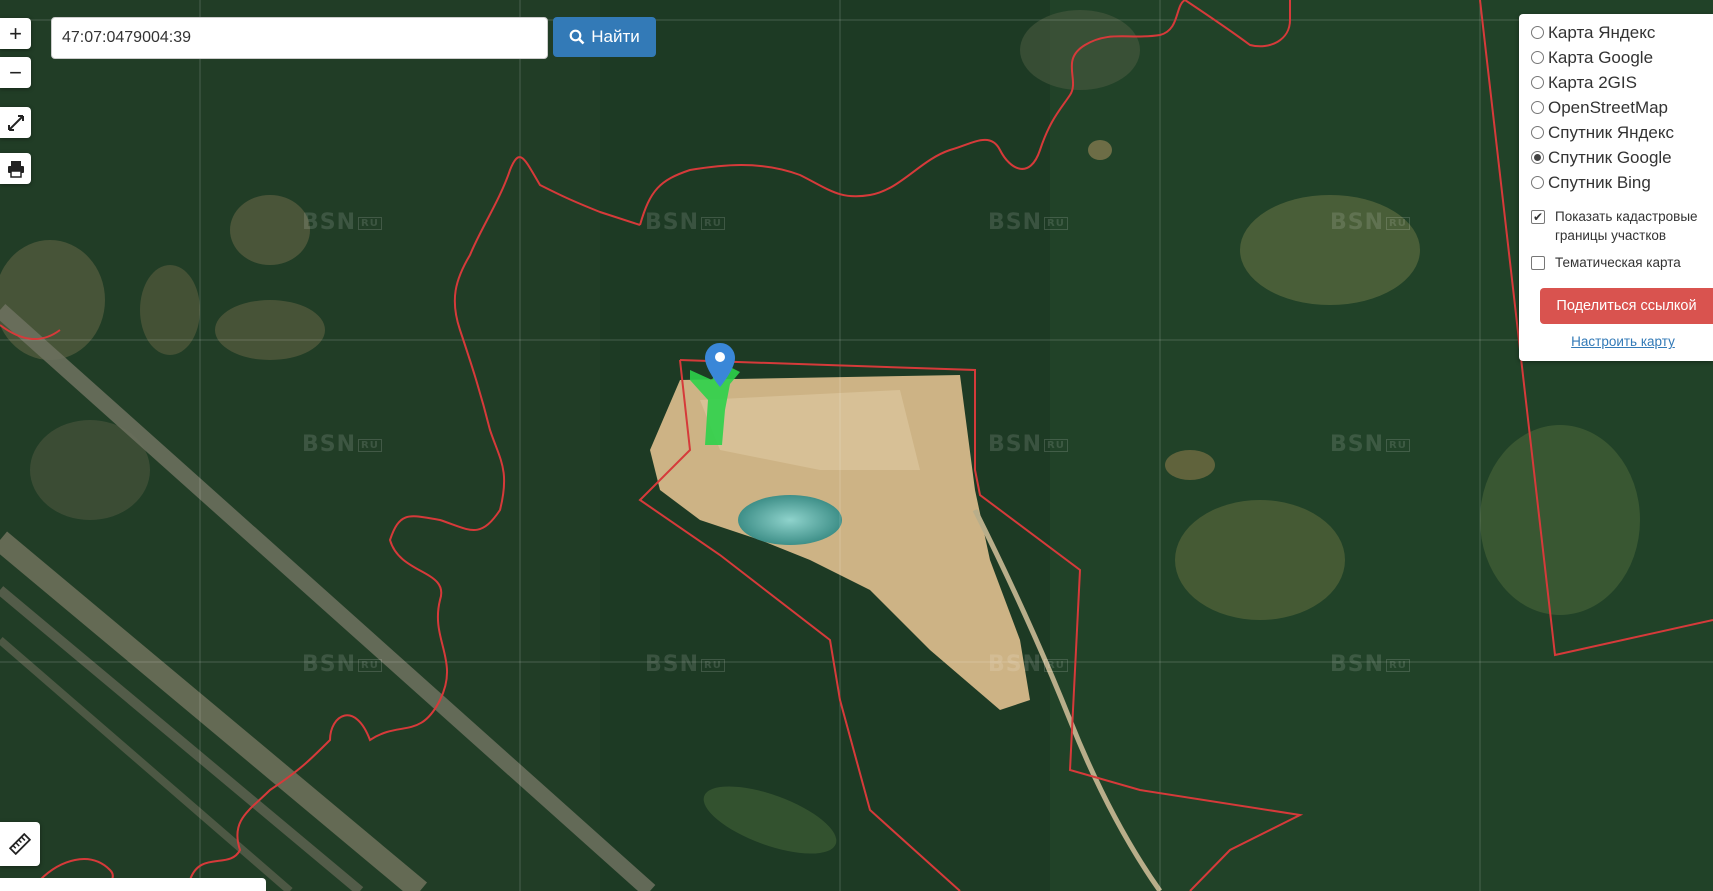 This screenshot has height=891, width=1713. Describe the element at coordinates (1616, 262) in the screenshot. I see `thematic-map-toggle: Тематическая карта` at that location.